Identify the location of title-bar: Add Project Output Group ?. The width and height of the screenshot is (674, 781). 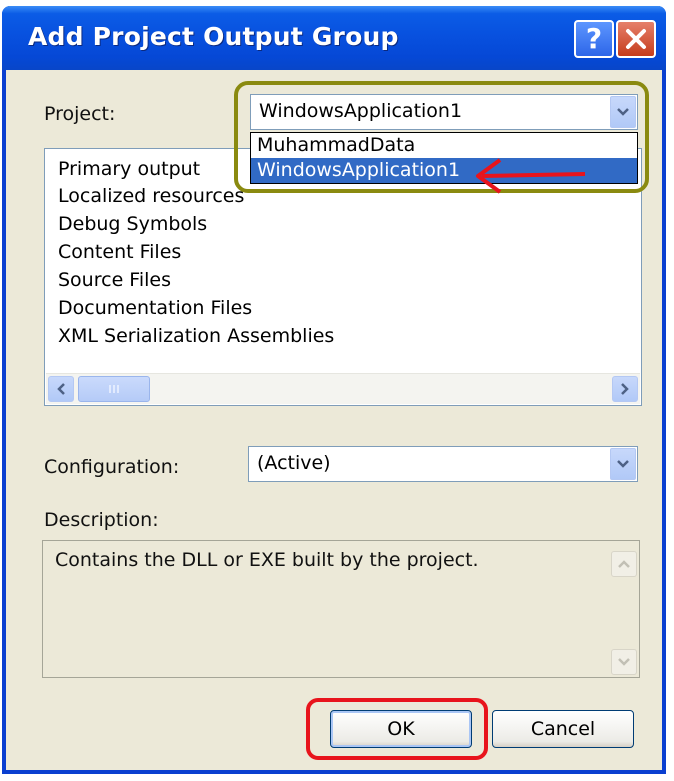
(334, 38).